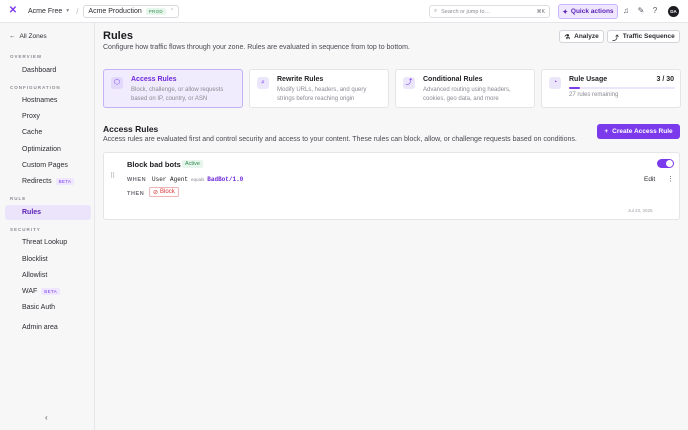 The width and height of the screenshot is (688, 430). Describe the element at coordinates (136, 194) in the screenshot. I see `then-label: THEN` at that location.